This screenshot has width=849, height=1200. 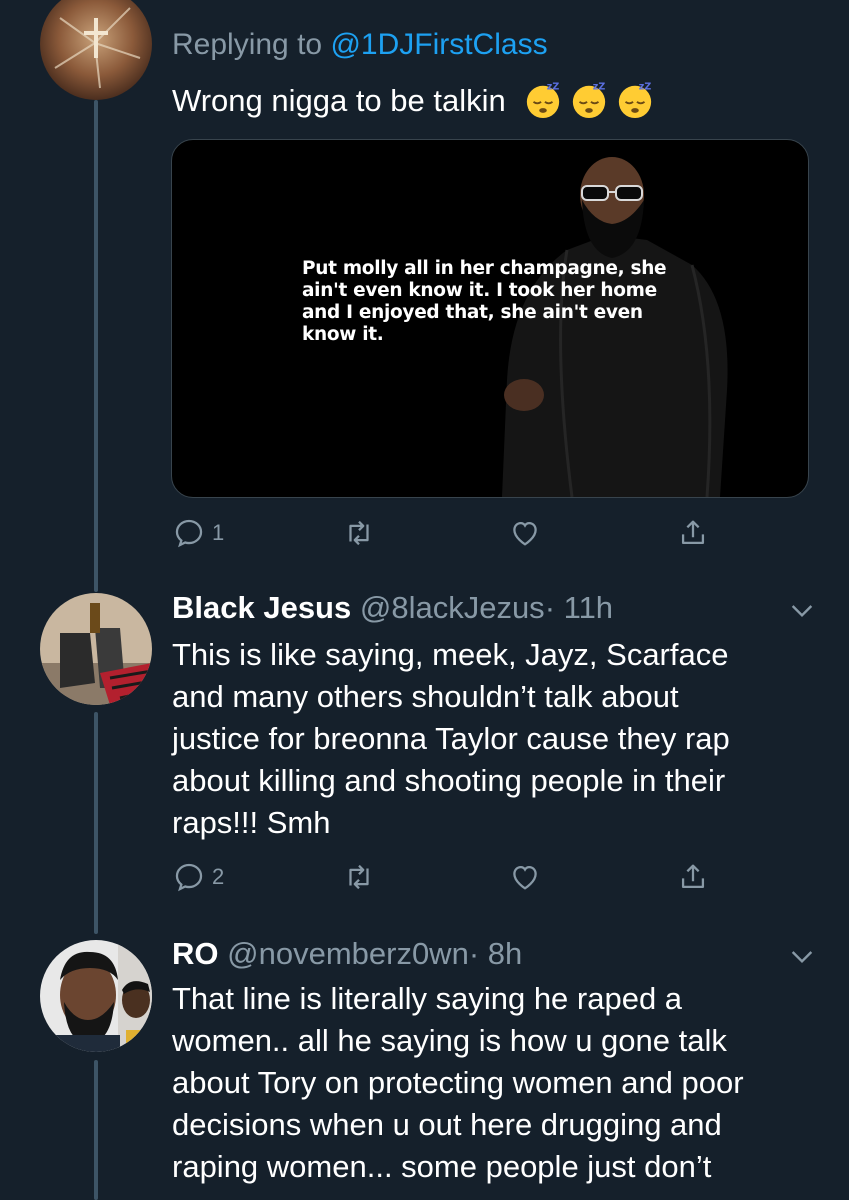 What do you see at coordinates (495, 953) in the screenshot?
I see `tweet-time: · 8h` at bounding box center [495, 953].